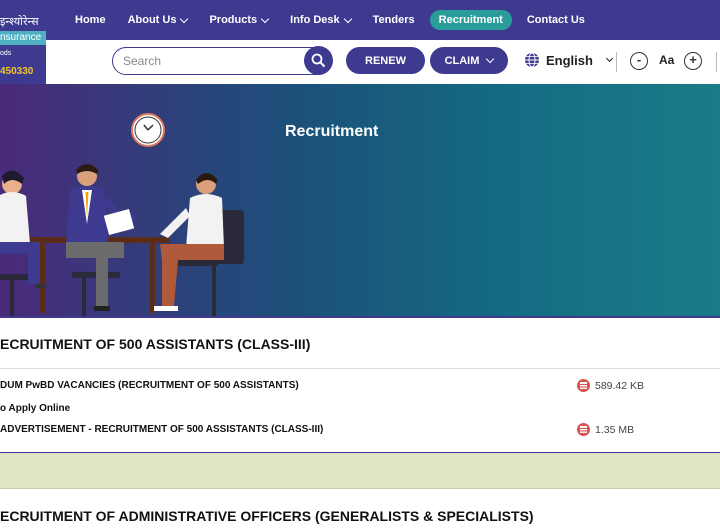  What do you see at coordinates (6, 53) in the screenshot?
I see `logo-tagline: ods` at bounding box center [6, 53].